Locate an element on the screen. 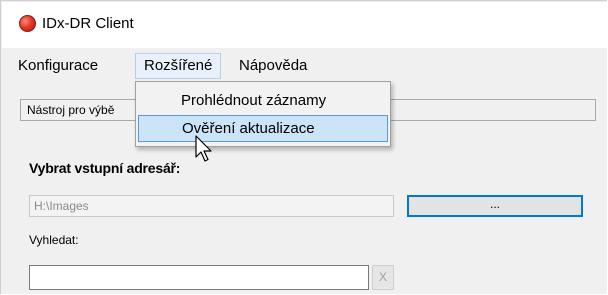 Image resolution: width=608 pixels, height=295 pixels. rozsirene-dropdown-menu: Prohlédnout záznamy Ověření aktualizace is located at coordinates (263, 114).